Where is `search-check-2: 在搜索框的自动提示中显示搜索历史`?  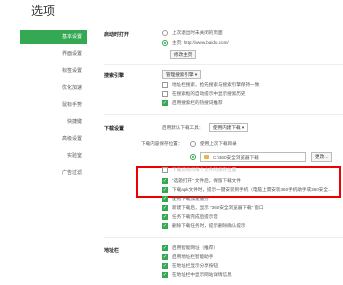
search-check-2: 在搜索框的自动提示中显示搜索历史 is located at coordinates (204, 94).